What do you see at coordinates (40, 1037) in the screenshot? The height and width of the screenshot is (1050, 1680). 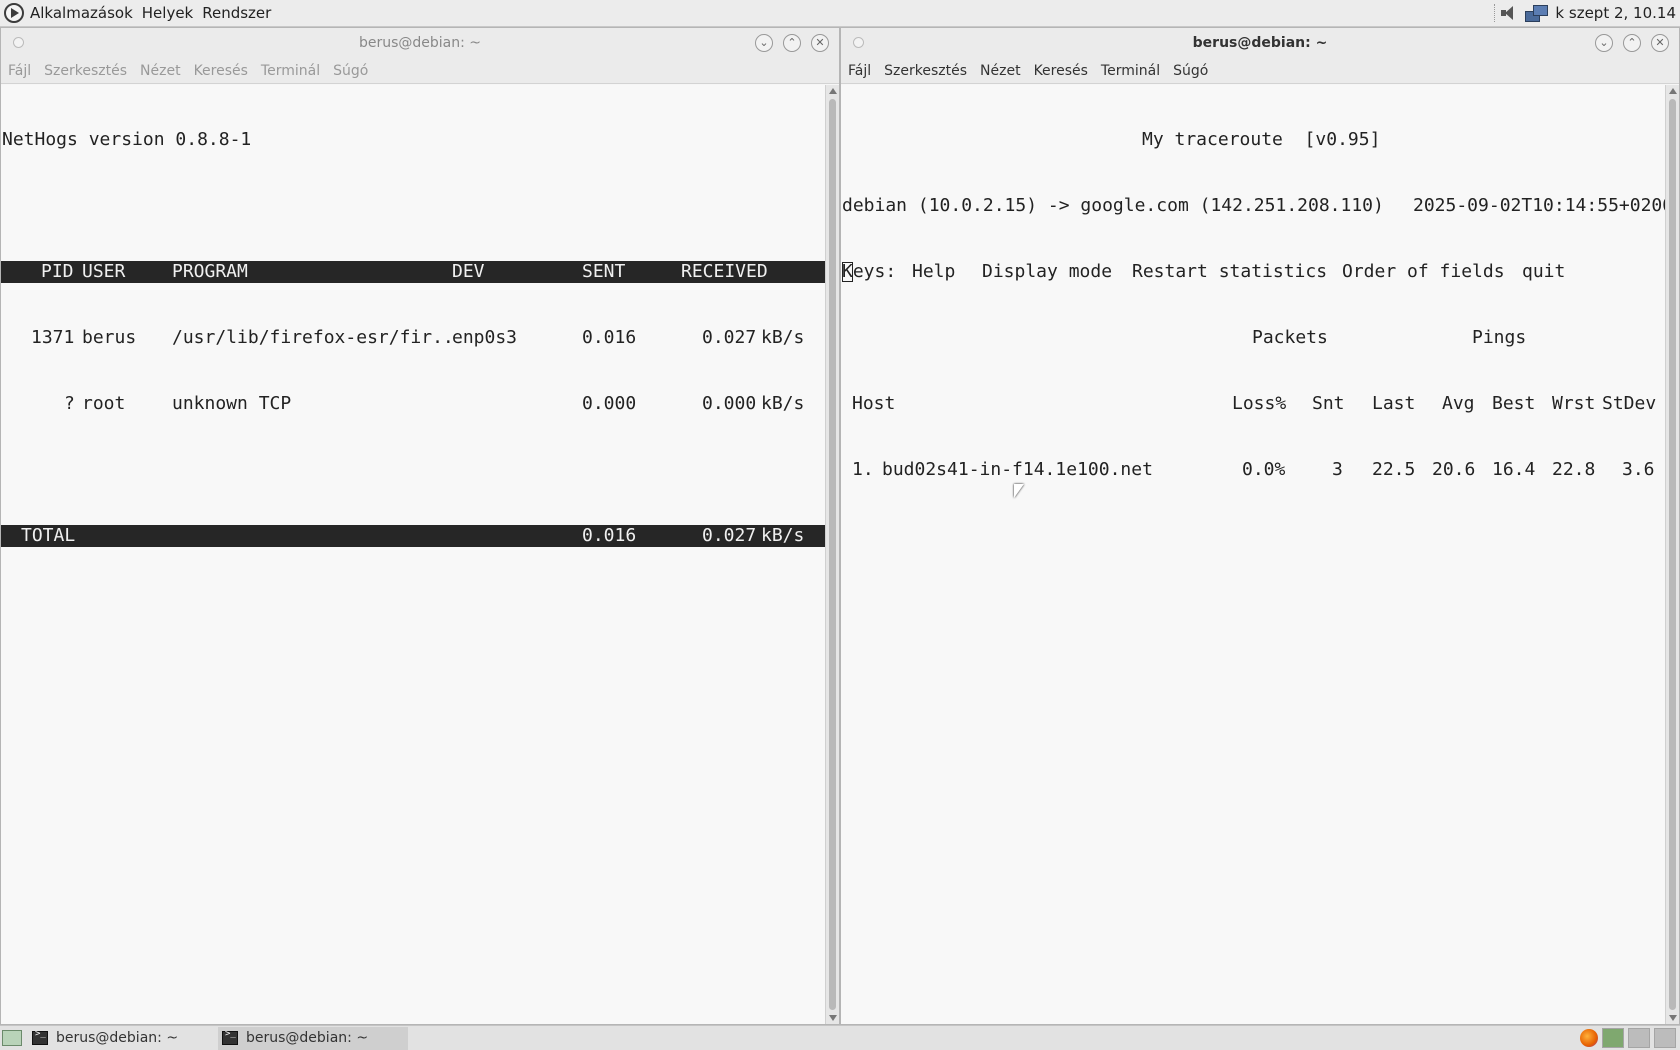 I see `terminal-icon` at bounding box center [40, 1037].